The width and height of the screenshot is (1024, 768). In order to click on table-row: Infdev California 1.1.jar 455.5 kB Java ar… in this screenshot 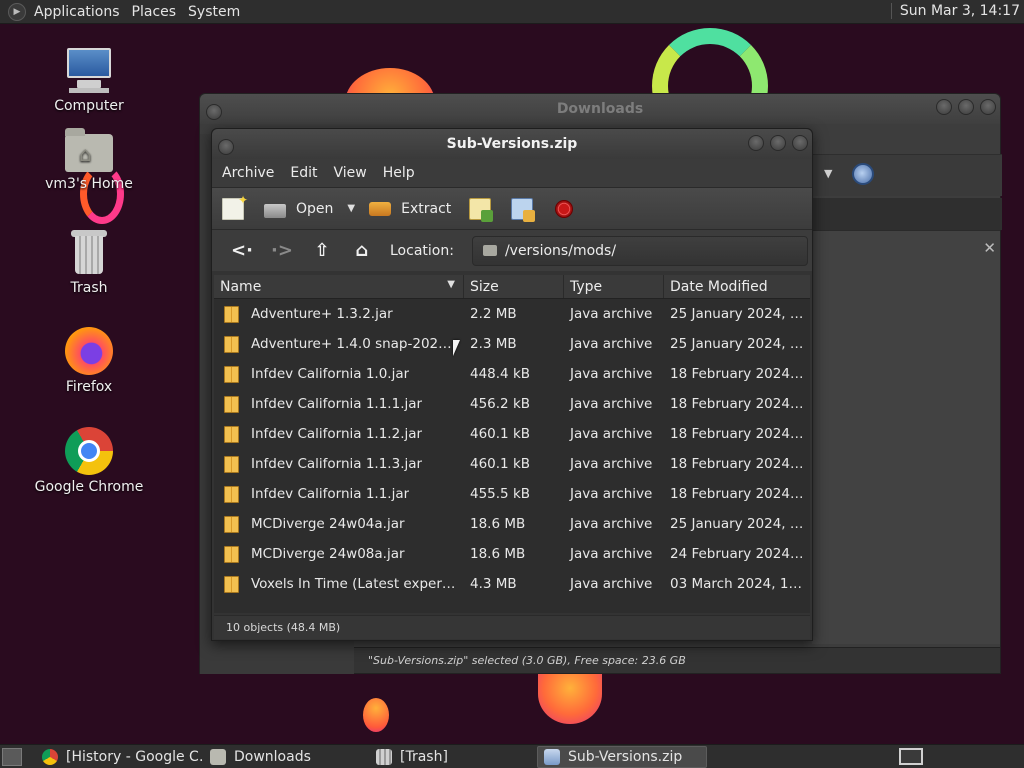, I will do `click(512, 494)`.